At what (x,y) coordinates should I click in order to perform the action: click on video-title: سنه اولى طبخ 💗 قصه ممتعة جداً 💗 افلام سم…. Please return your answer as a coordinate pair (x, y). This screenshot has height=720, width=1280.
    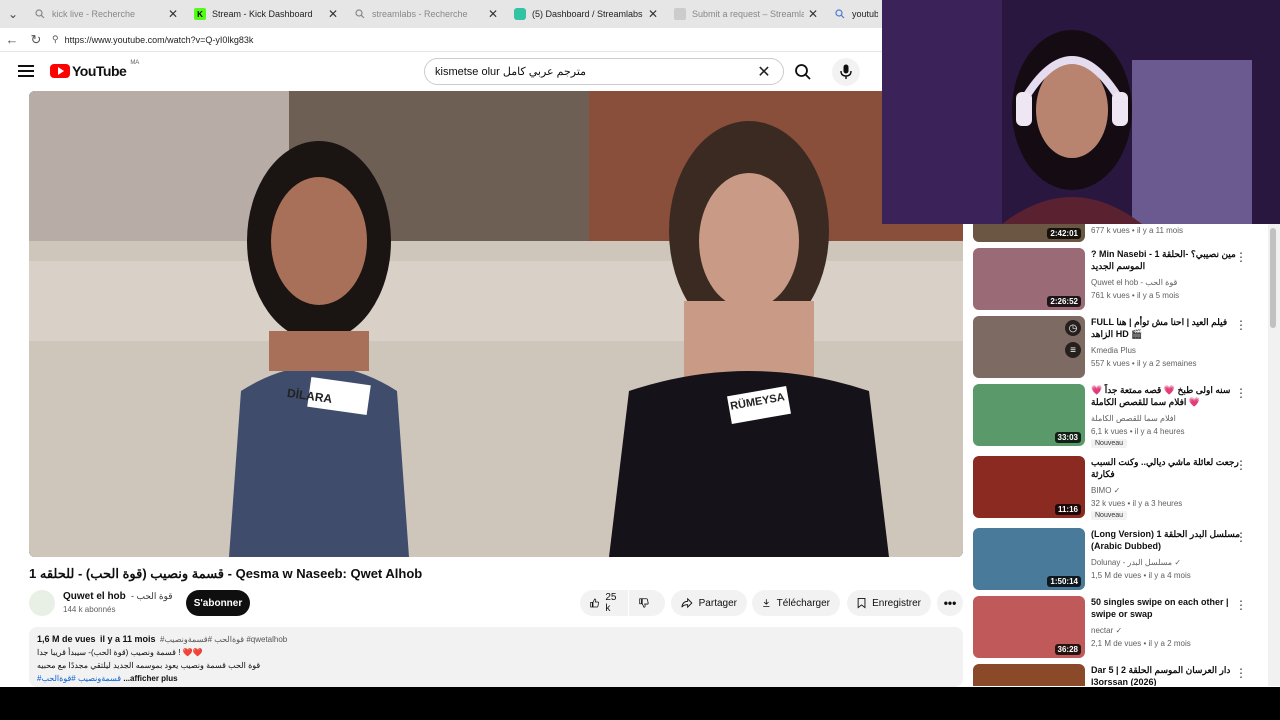
    Looking at the image, I should click on (1166, 396).